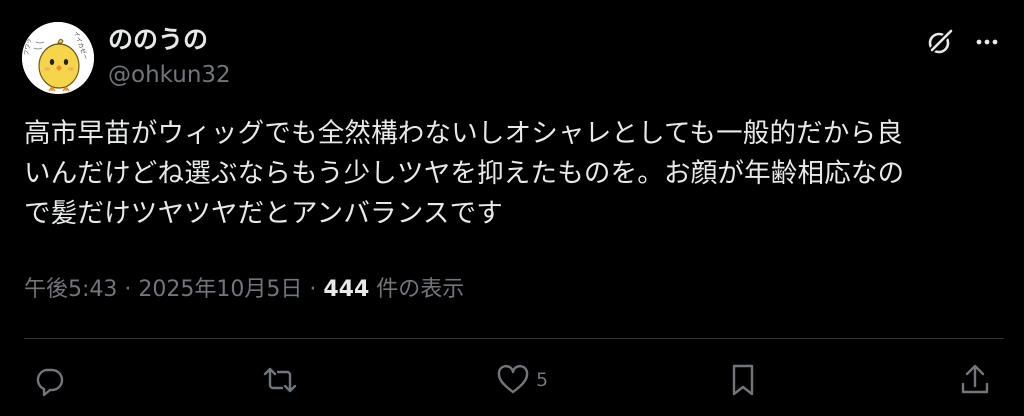 This screenshot has height=416, width=1024. I want to click on bookmark-button, so click(743, 380).